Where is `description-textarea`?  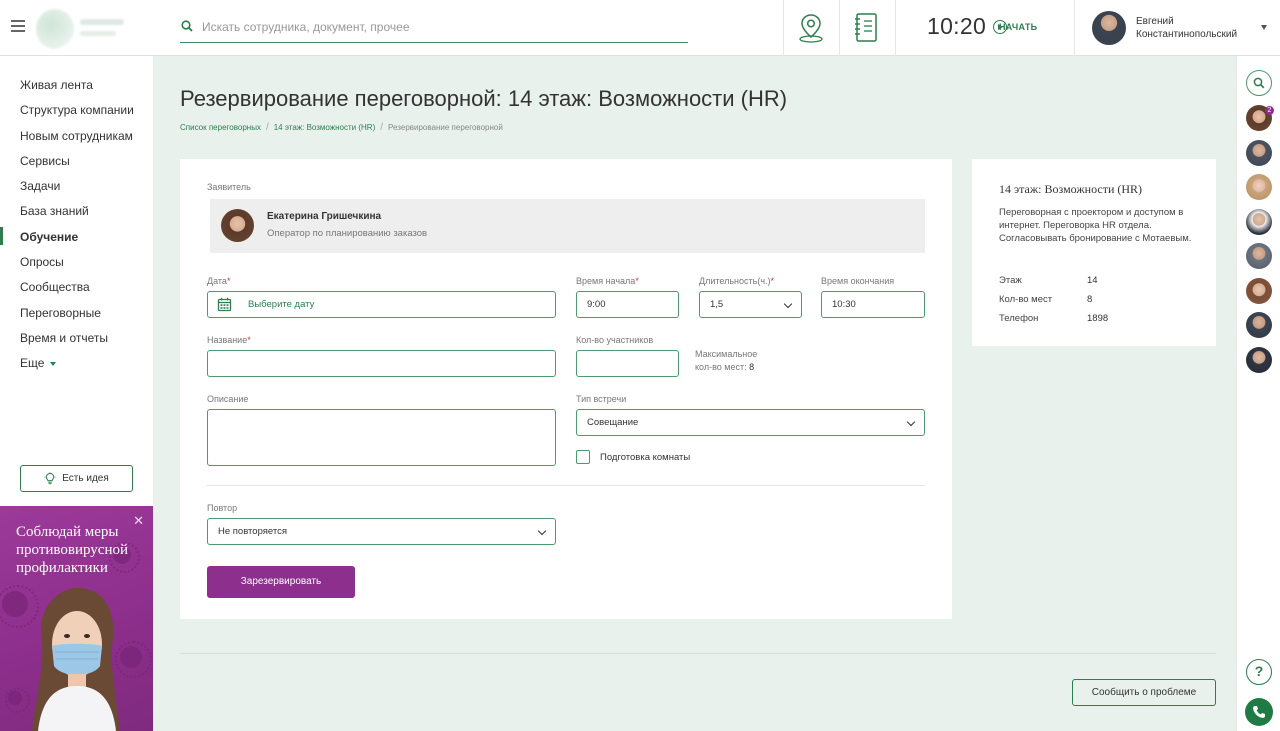 description-textarea is located at coordinates (381, 437).